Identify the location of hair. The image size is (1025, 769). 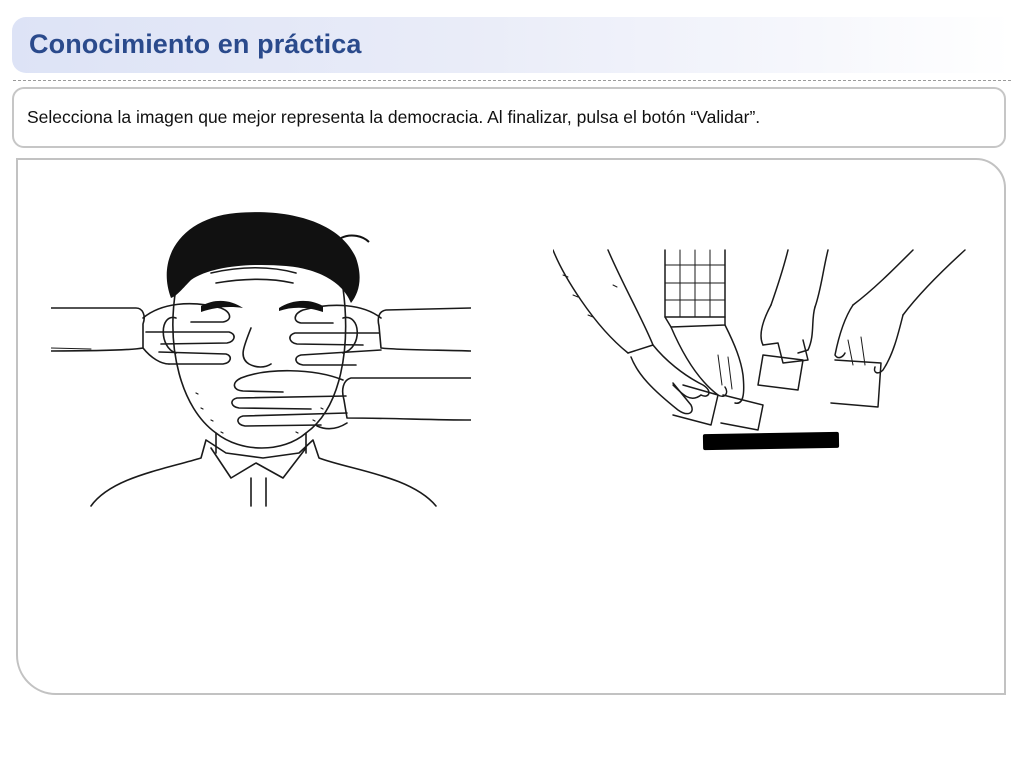
(263, 257).